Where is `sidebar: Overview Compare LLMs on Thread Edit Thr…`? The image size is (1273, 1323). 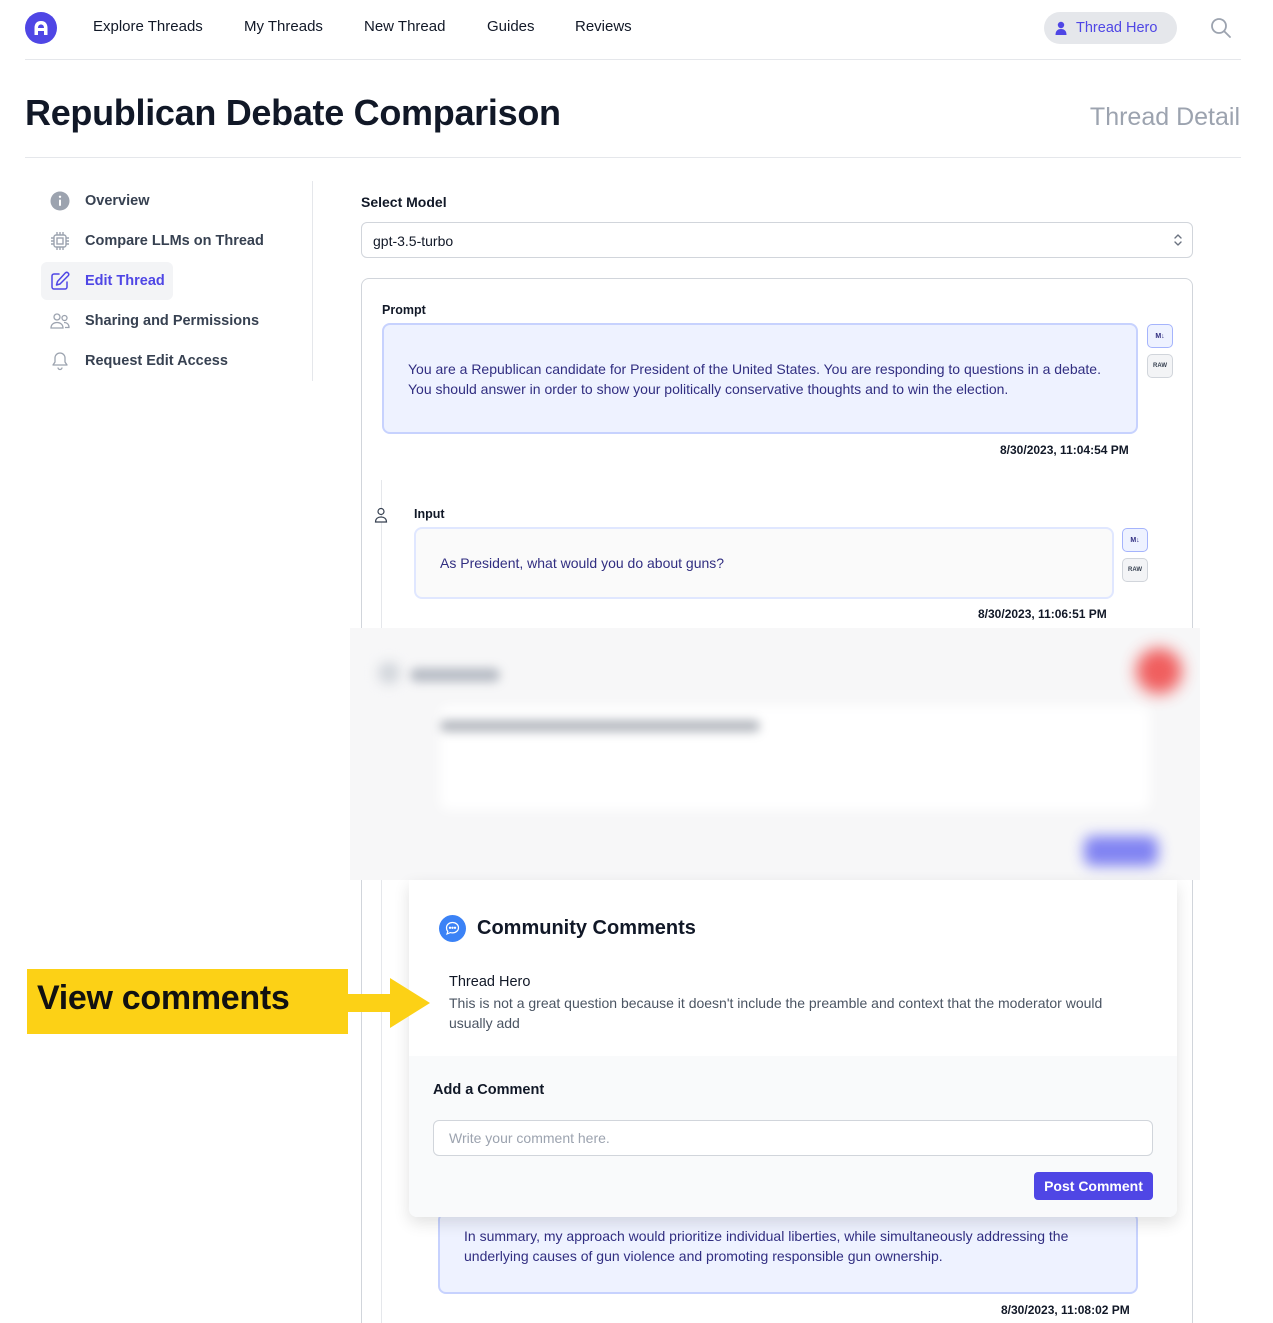 sidebar: Overview Compare LLMs on Thread Edit Thr… is located at coordinates (177, 281).